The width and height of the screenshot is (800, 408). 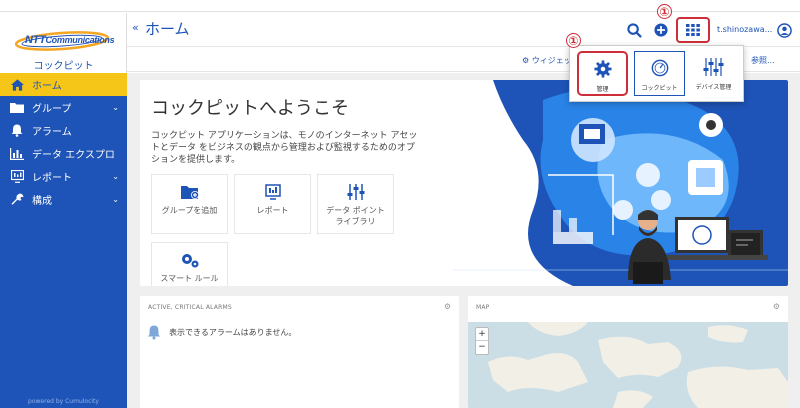 What do you see at coordinates (272, 204) in the screenshot?
I see `report-tile: レポート` at bounding box center [272, 204].